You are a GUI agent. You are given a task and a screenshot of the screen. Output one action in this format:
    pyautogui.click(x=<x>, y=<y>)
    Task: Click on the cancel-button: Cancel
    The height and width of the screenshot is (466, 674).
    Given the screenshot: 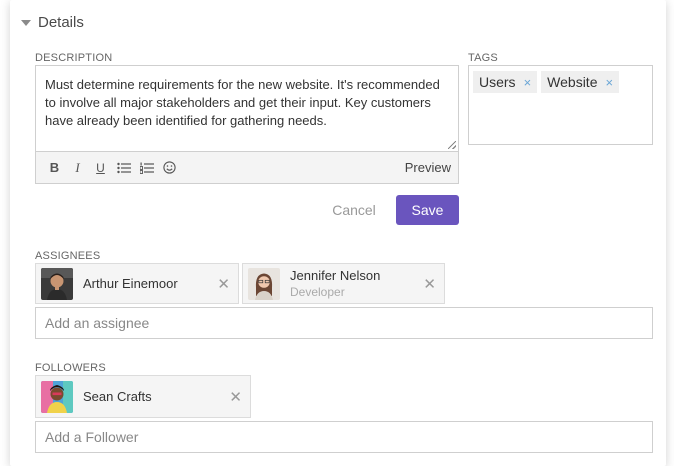 What is the action you would take?
    pyautogui.click(x=354, y=210)
    